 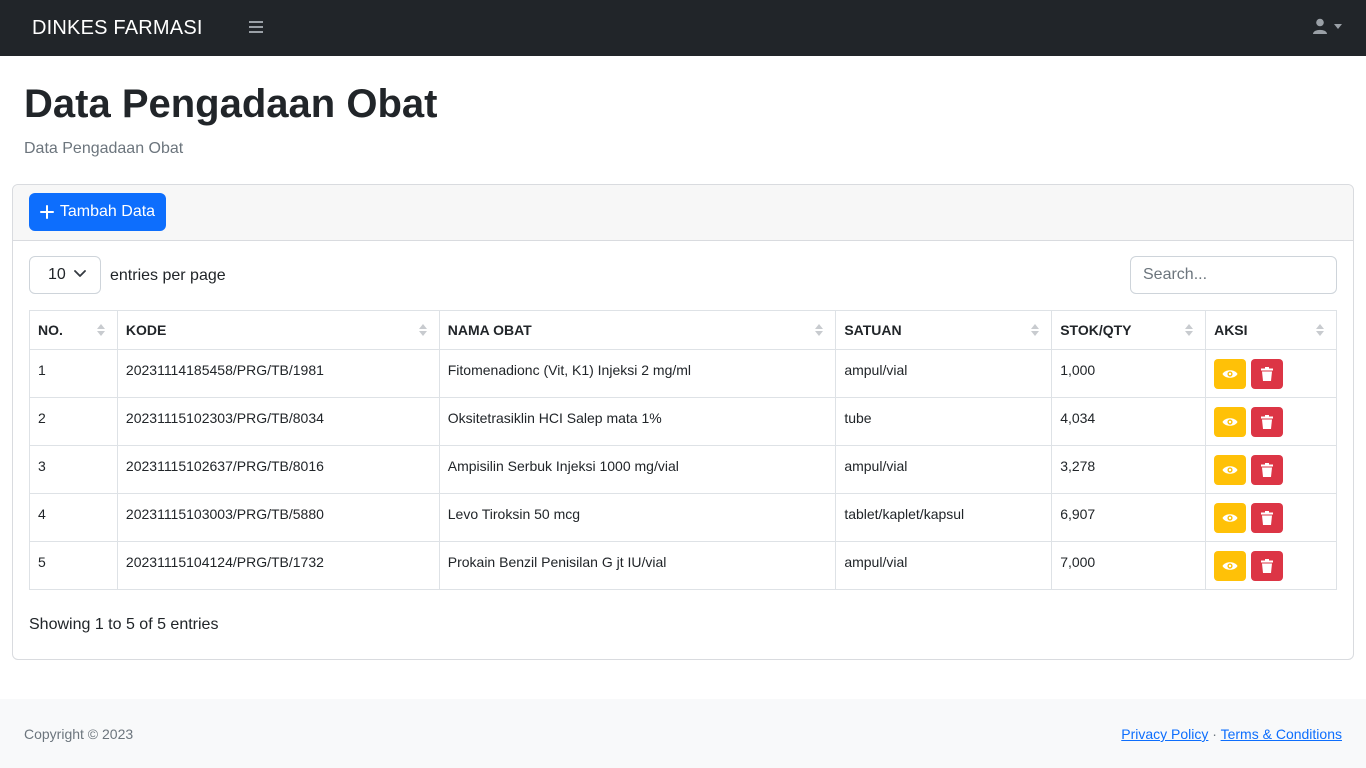 I want to click on add-data-button: Tambah Data, so click(x=97, y=212).